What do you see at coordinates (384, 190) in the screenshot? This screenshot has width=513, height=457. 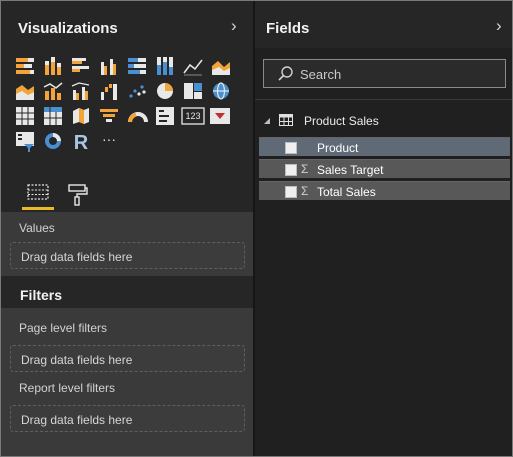 I see `field-row-total-sales: Σ Total Sales` at bounding box center [384, 190].